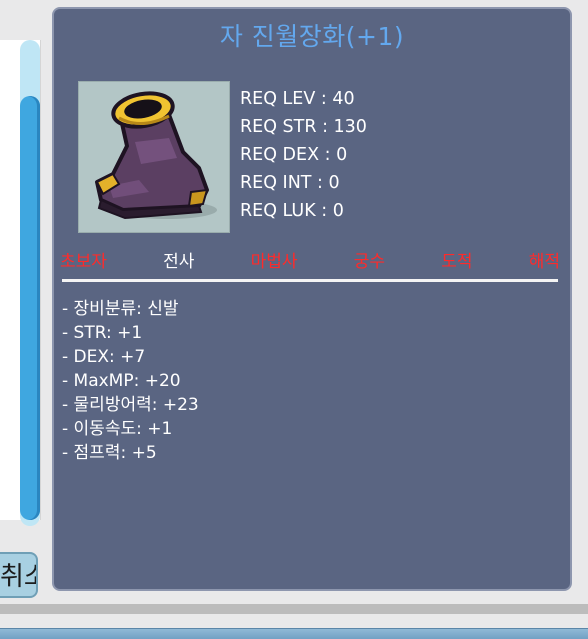  What do you see at coordinates (109, 453) in the screenshot?
I see `stat-jump: - 점프력: +5` at bounding box center [109, 453].